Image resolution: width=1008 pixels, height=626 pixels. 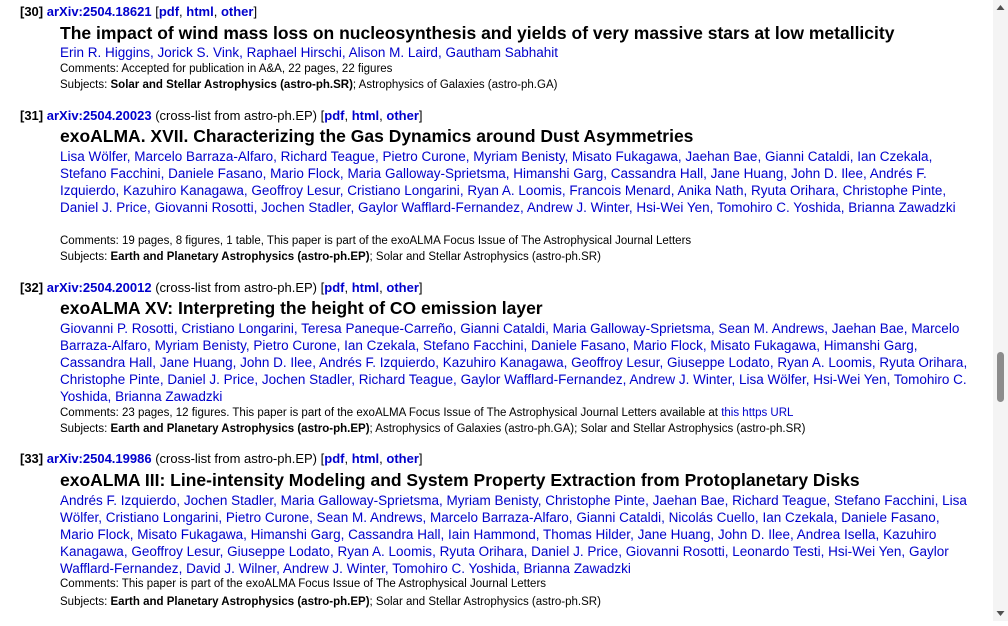 I want to click on author-link: Erin R. Higgins, so click(x=105, y=52).